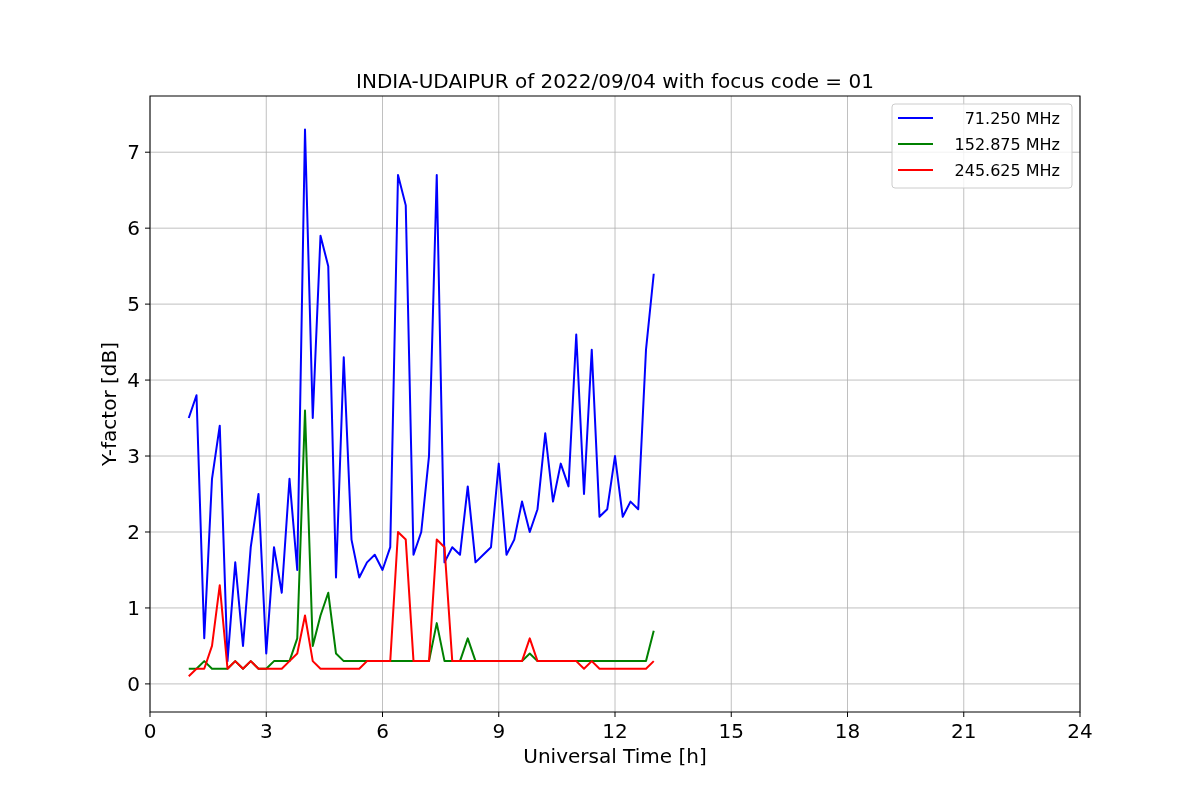 The image size is (1200, 800). I want to click on x-axis-label: Universal Time [h], so click(615, 756).